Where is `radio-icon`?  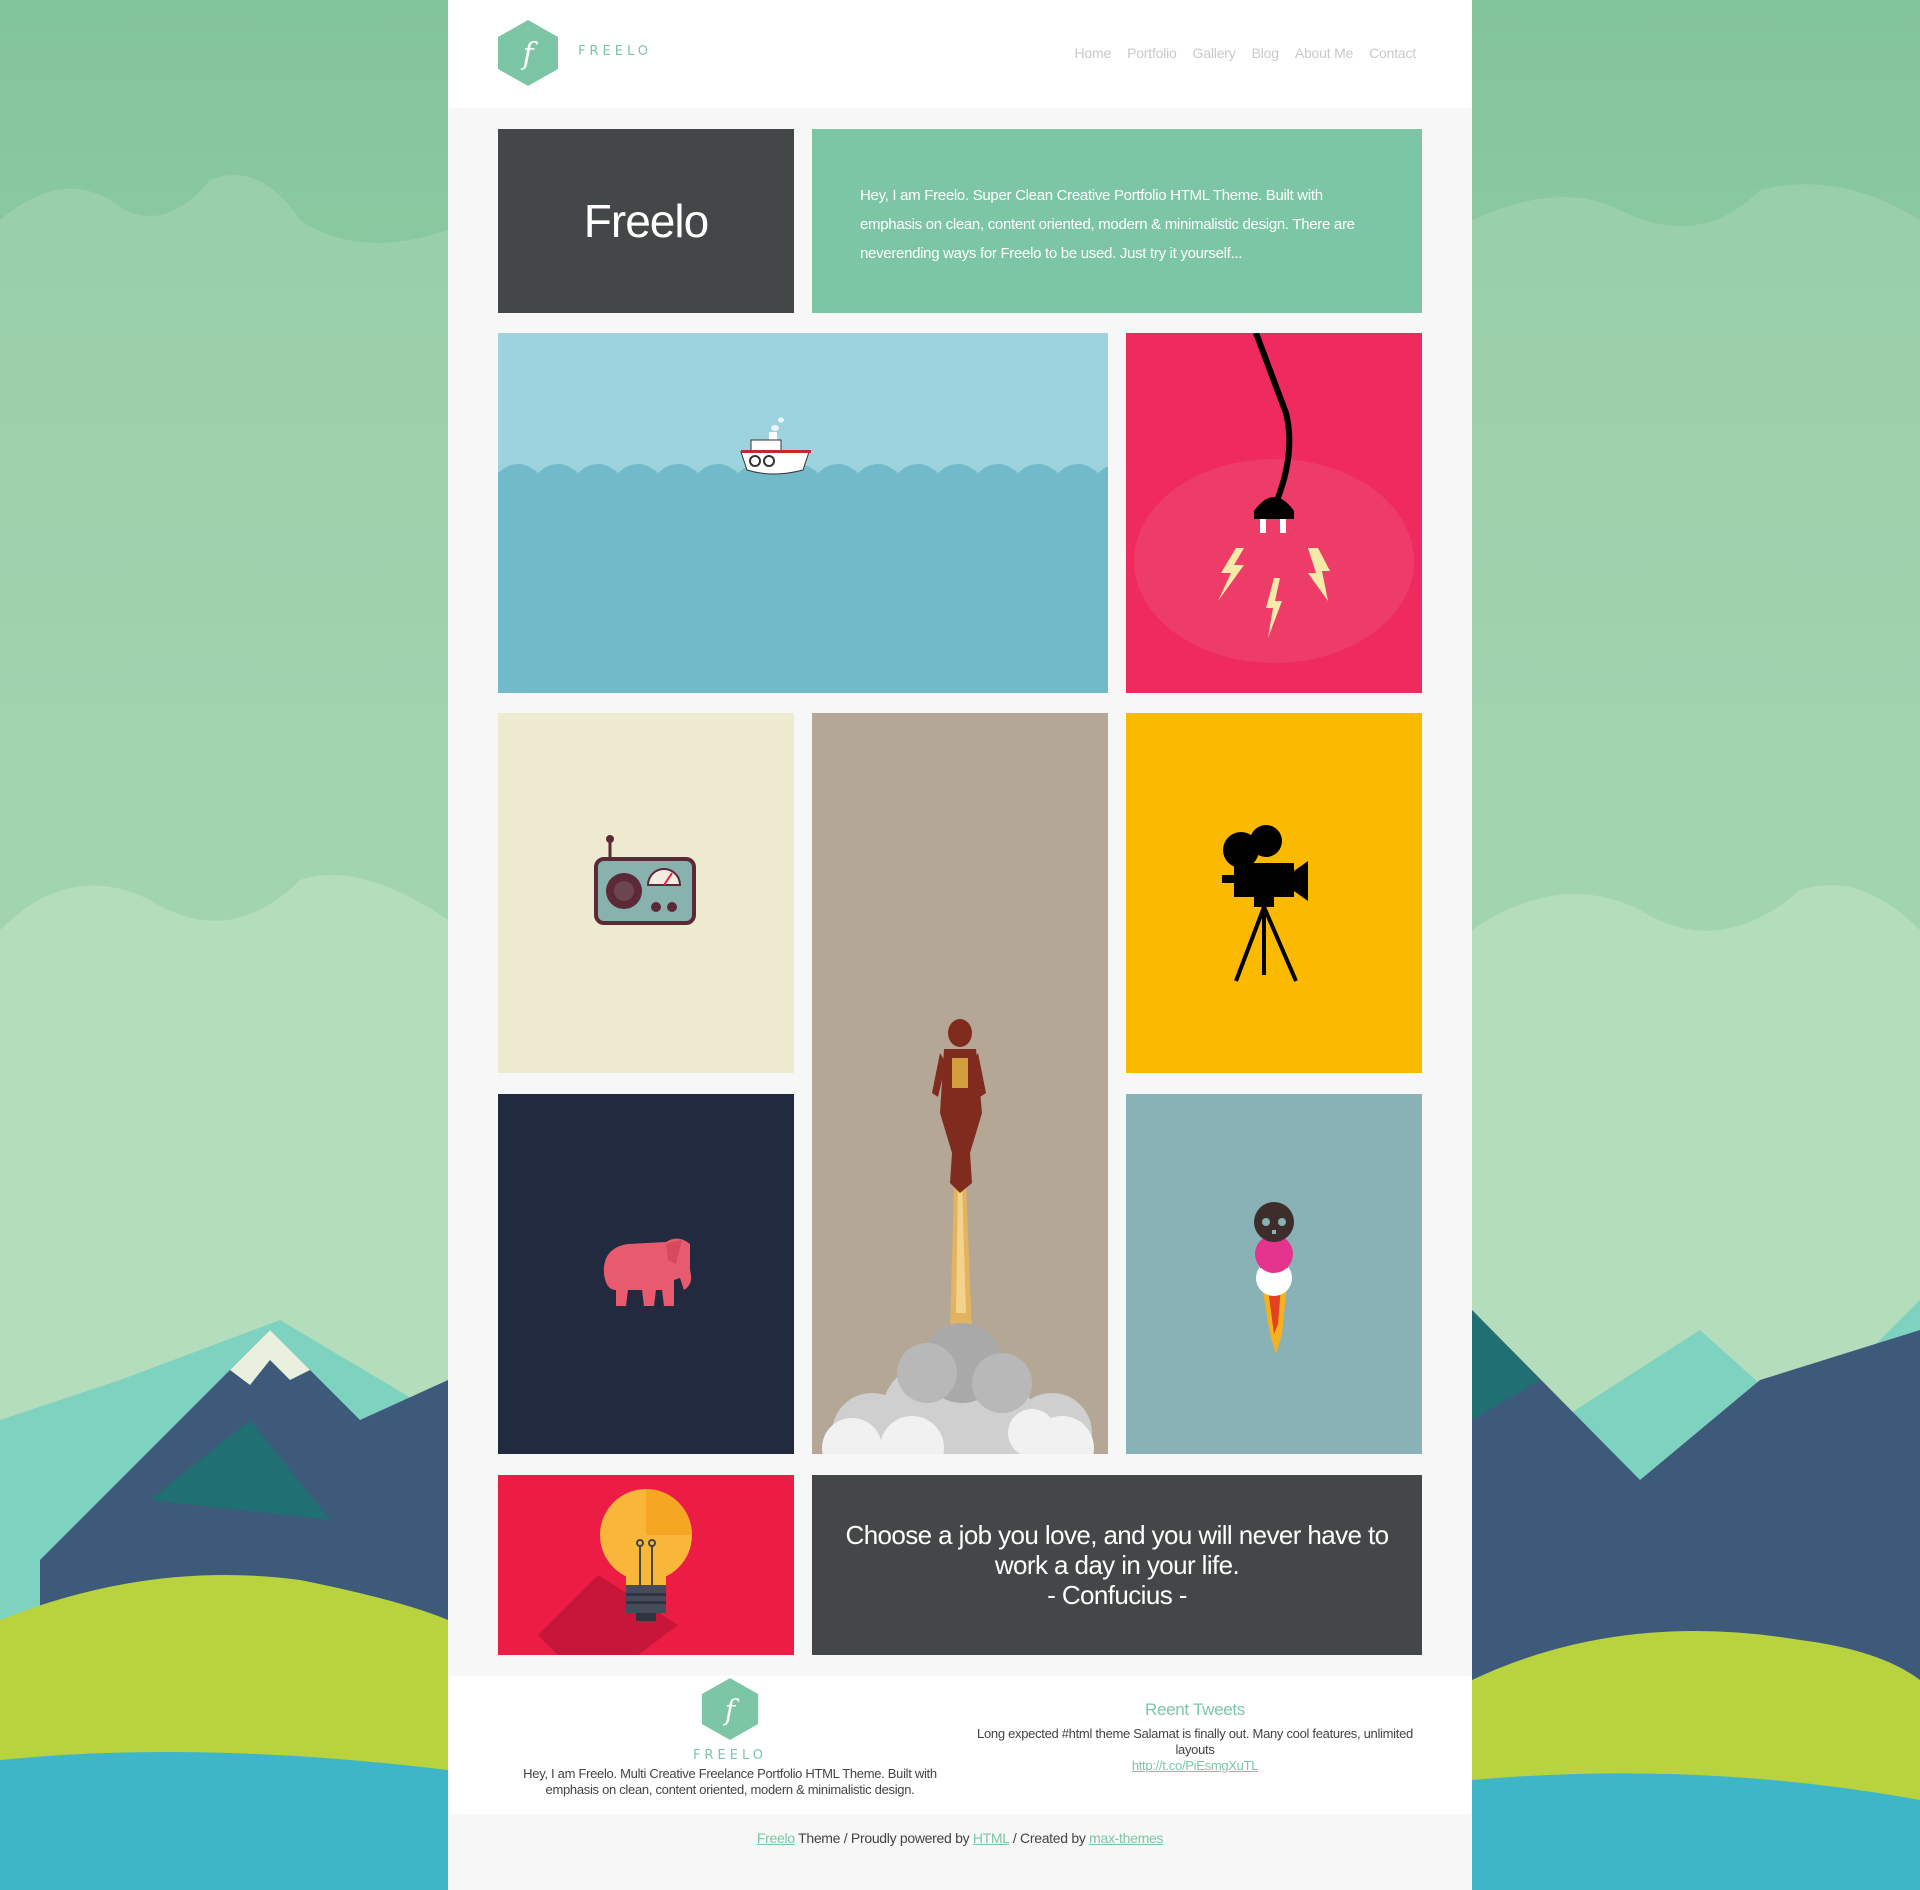 radio-icon is located at coordinates (645, 880).